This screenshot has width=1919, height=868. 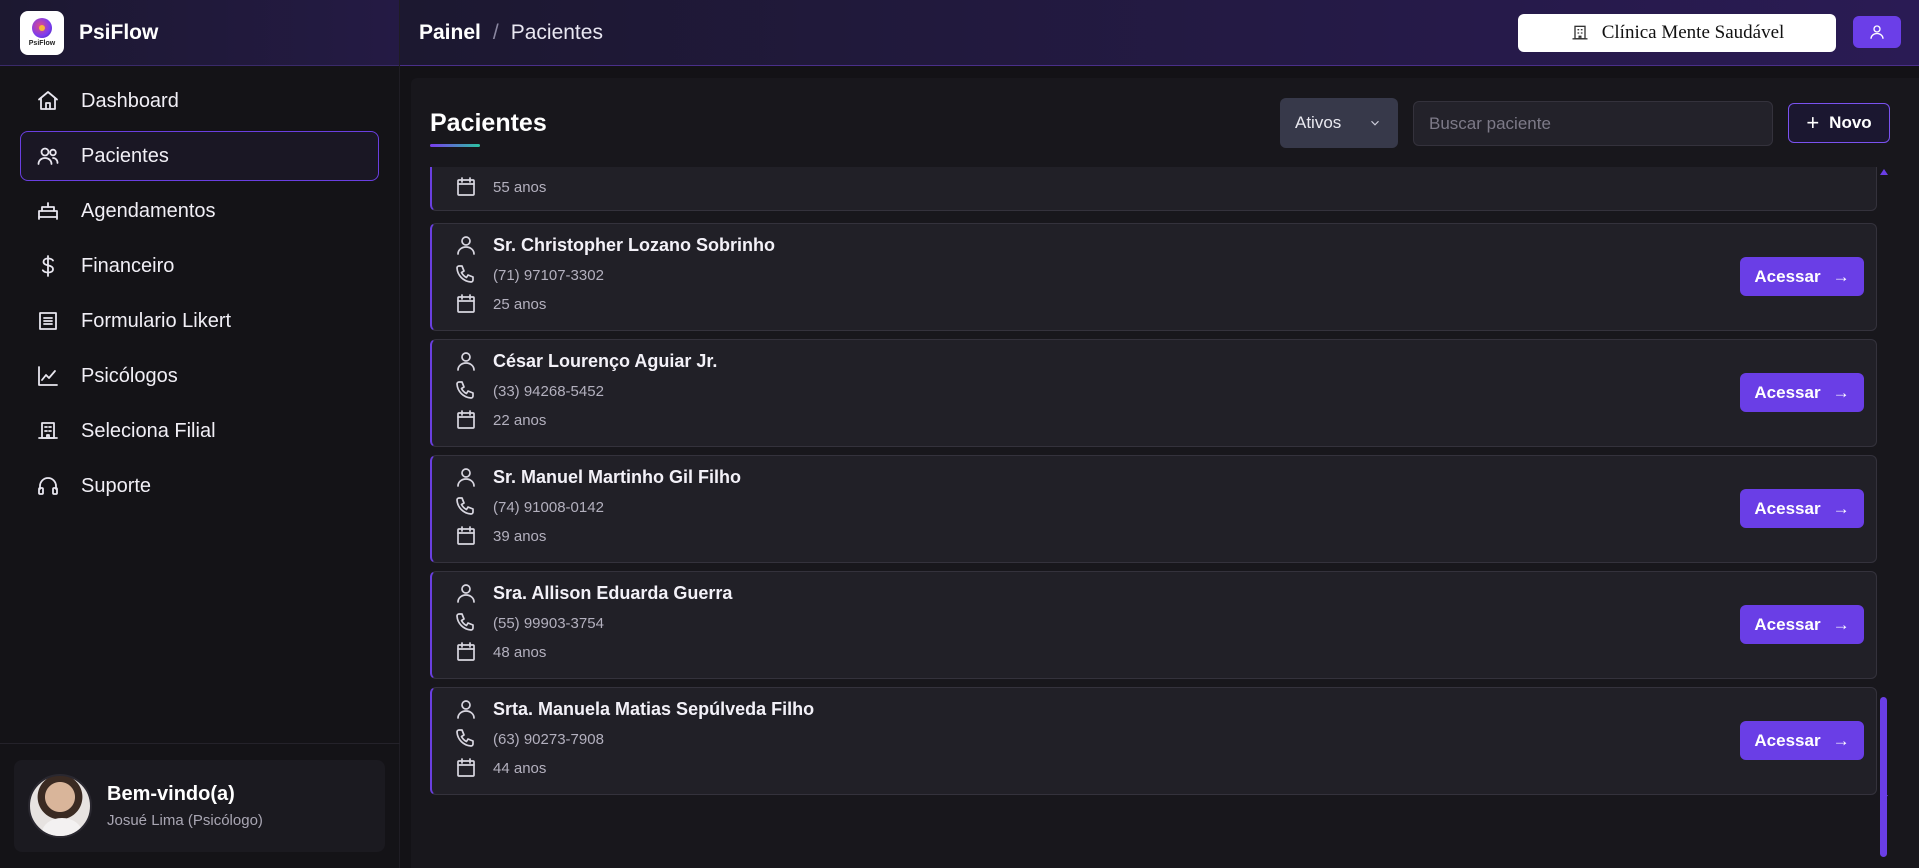 What do you see at coordinates (1375, 123) in the screenshot?
I see `chevron-down-icon` at bounding box center [1375, 123].